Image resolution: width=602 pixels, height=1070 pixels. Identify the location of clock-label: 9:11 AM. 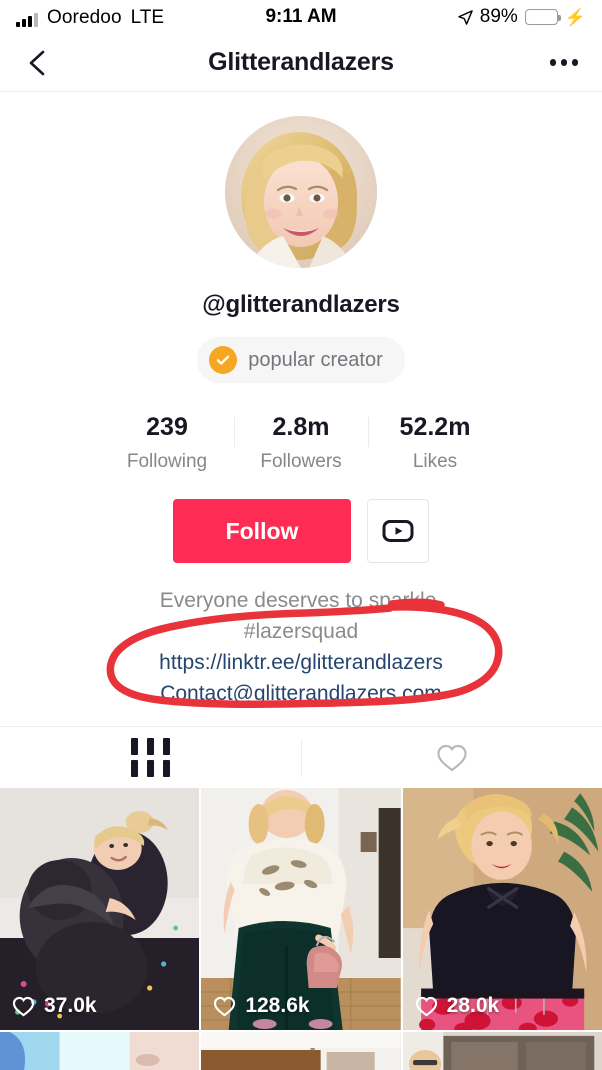
(301, 16).